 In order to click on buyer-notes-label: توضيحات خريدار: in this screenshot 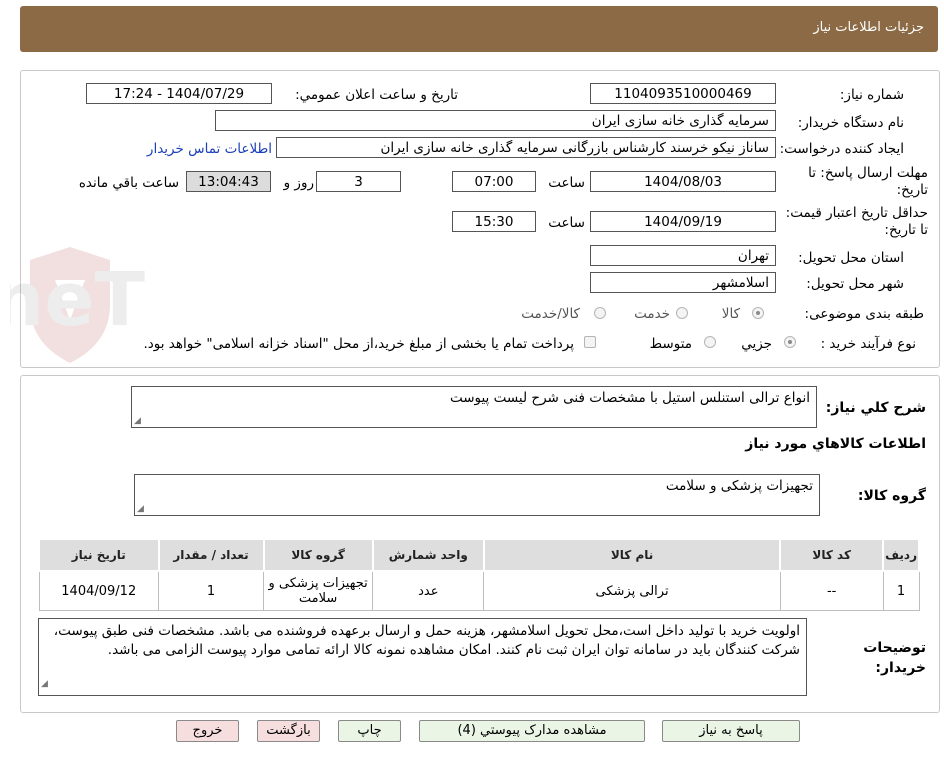, I will do `click(894, 658)`.